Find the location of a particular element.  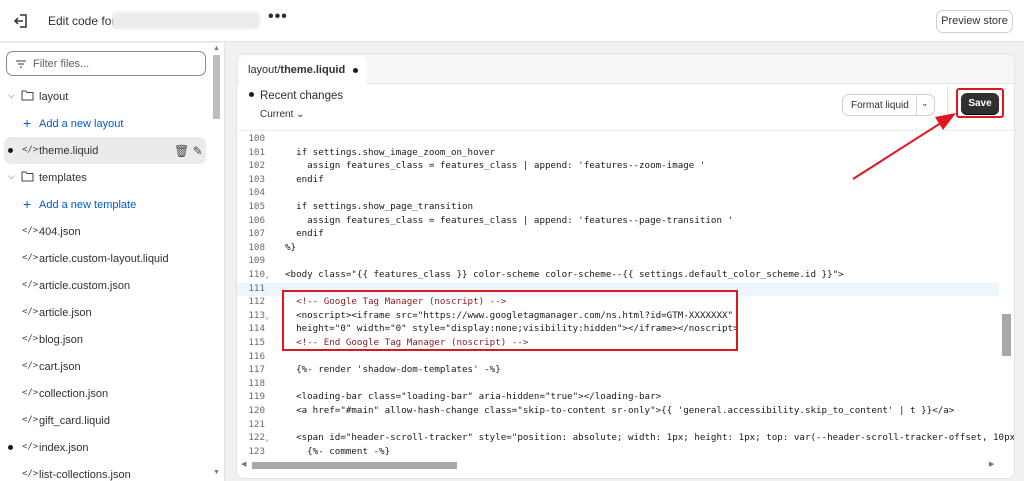

add-layout-link: + Add a new layout is located at coordinates (105, 123).